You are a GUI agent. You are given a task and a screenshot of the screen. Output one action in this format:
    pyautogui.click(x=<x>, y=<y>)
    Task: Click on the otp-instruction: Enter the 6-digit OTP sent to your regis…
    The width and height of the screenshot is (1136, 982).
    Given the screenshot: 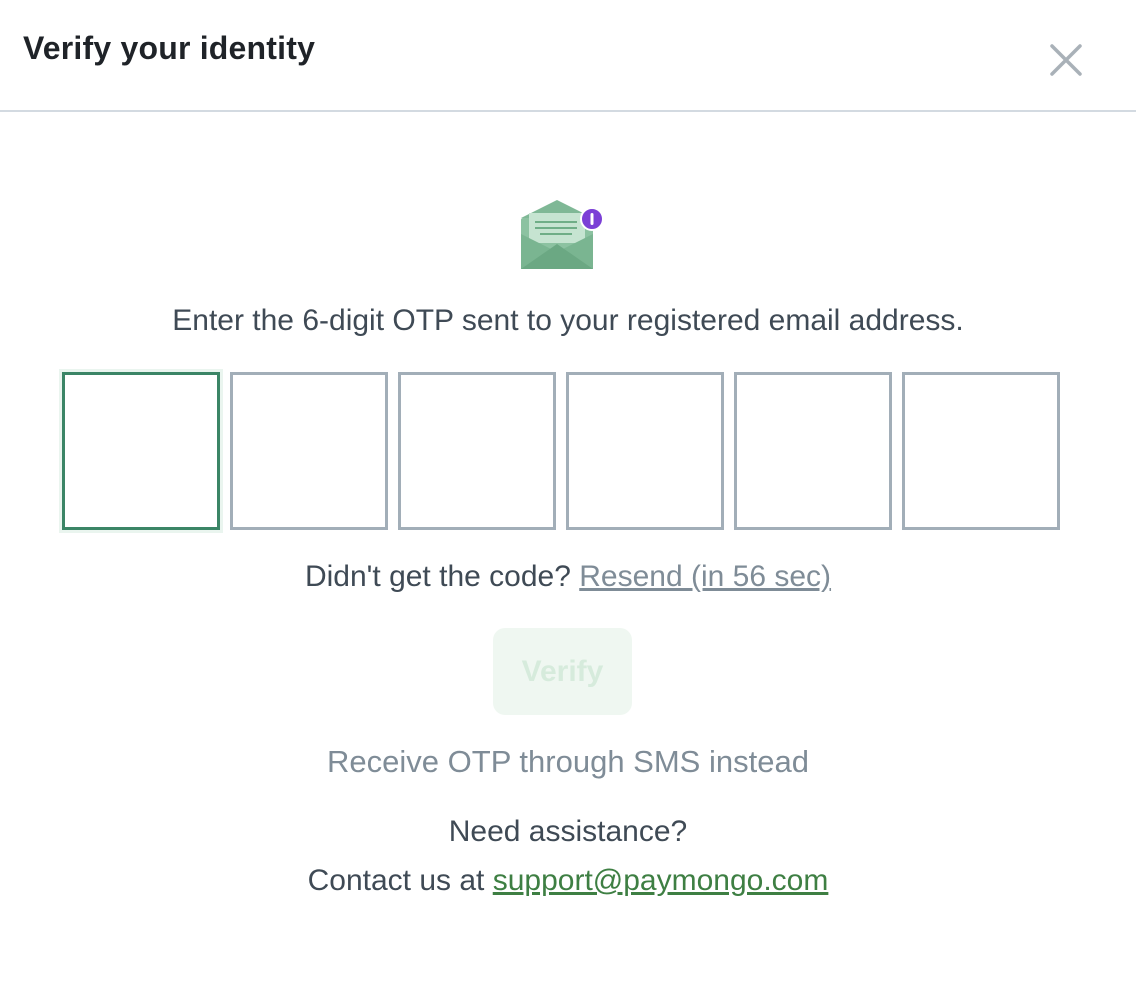 What is the action you would take?
    pyautogui.click(x=568, y=320)
    